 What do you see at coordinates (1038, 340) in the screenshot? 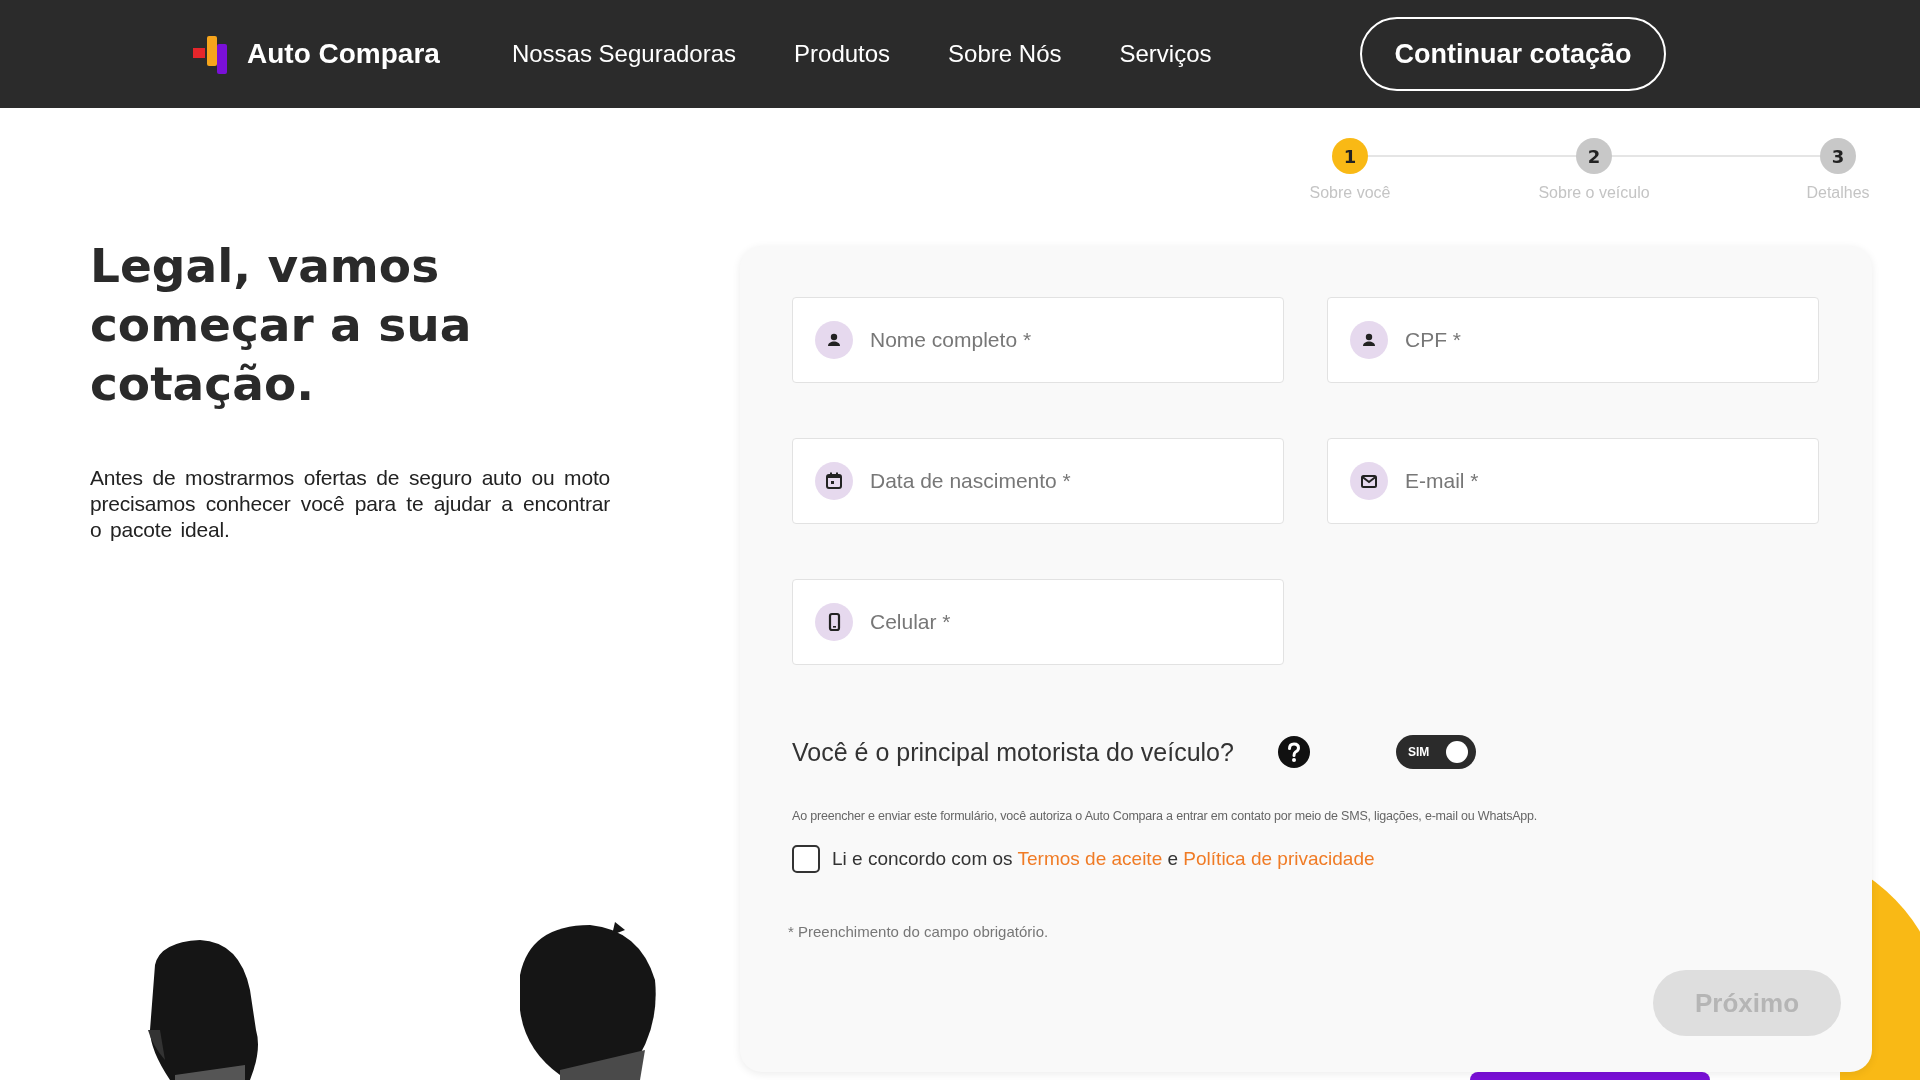
I see `input-field: Nome completo *` at bounding box center [1038, 340].